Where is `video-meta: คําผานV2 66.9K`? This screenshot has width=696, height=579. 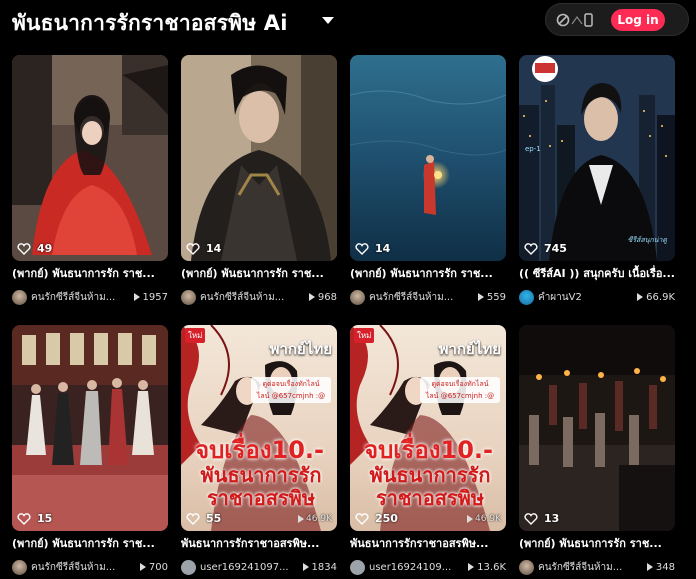 video-meta: คําผานV2 66.9K is located at coordinates (597, 297).